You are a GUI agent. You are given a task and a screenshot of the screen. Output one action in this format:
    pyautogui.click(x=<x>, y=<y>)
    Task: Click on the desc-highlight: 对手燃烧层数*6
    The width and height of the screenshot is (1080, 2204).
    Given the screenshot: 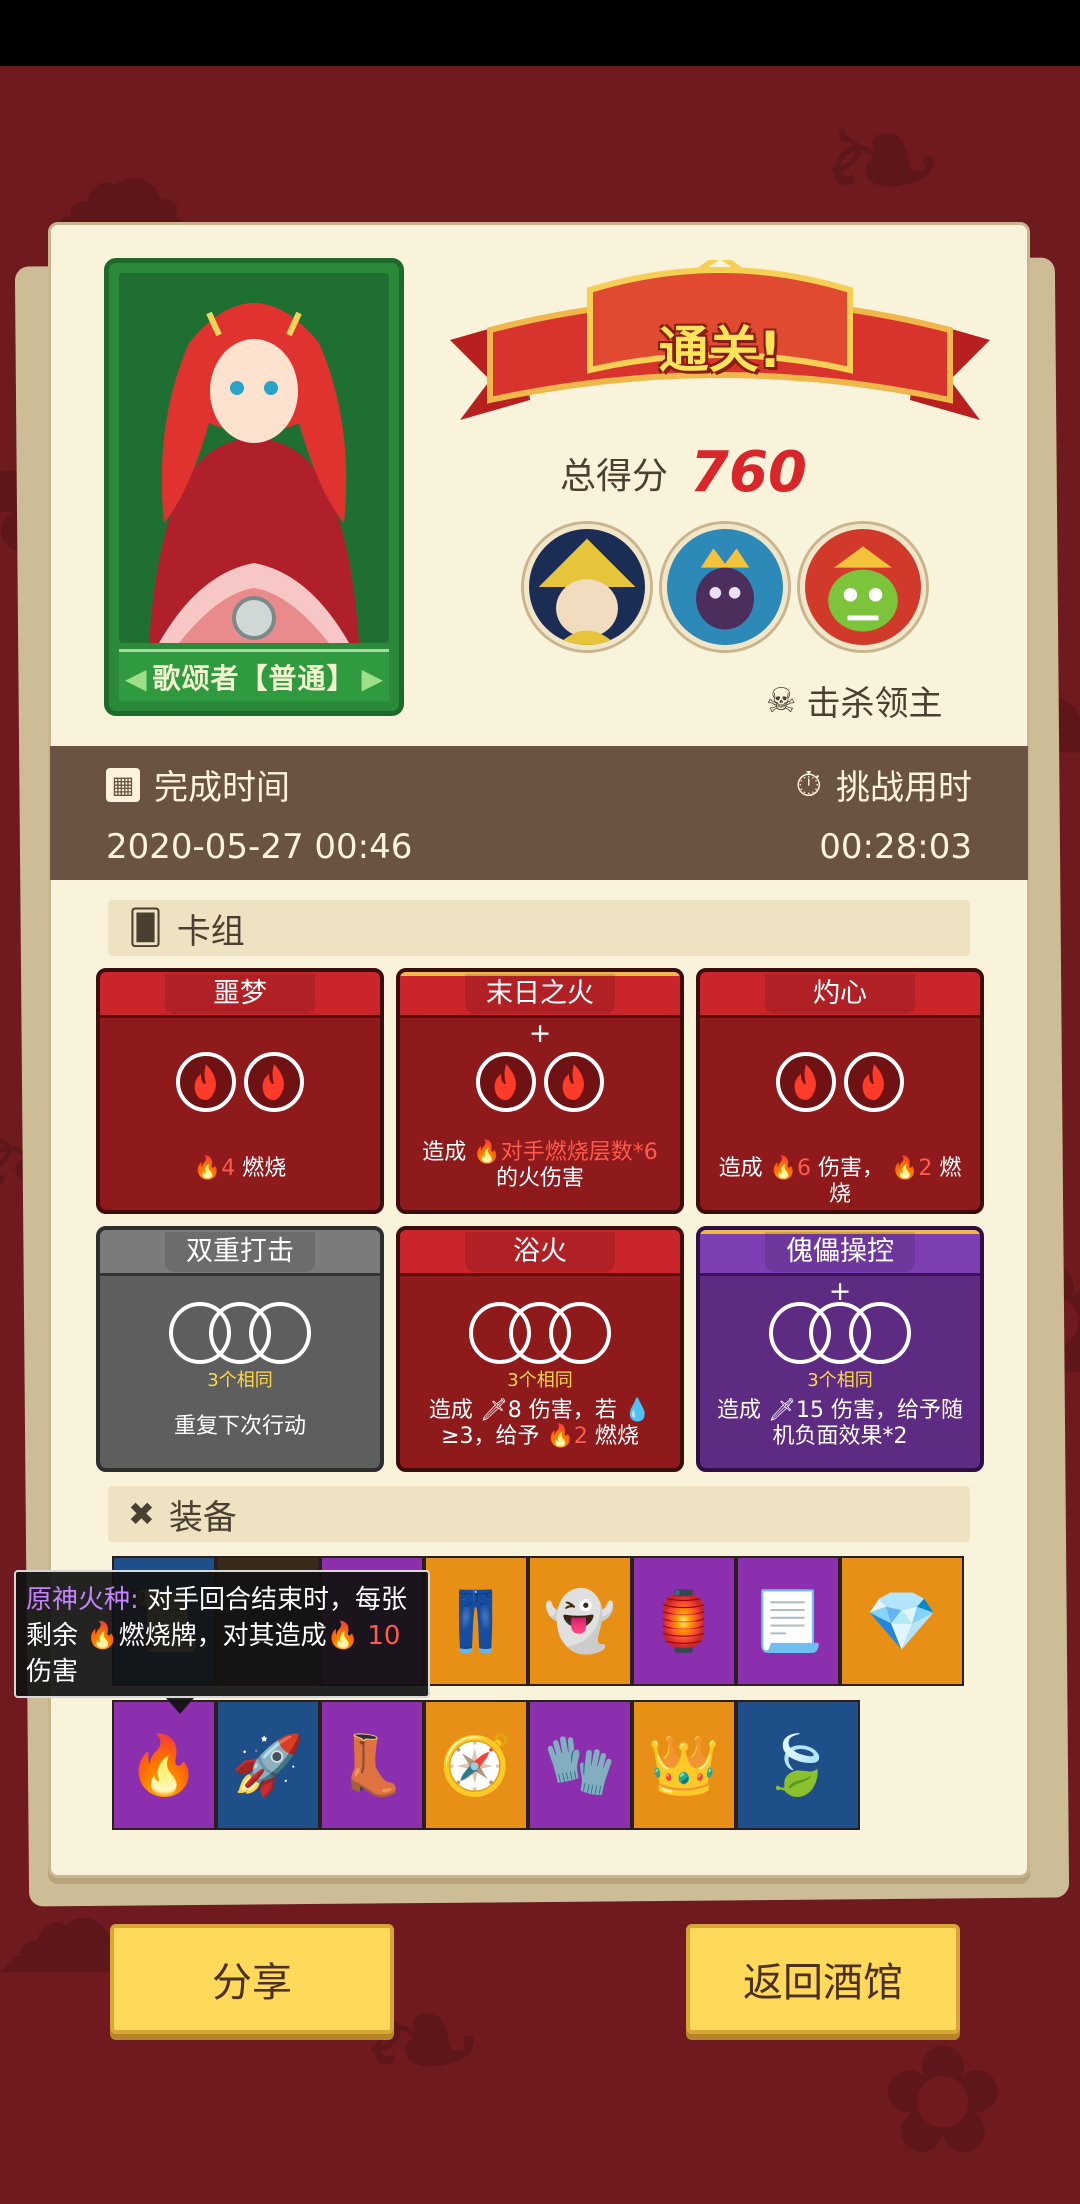 What is the action you would take?
    pyautogui.click(x=579, y=1152)
    